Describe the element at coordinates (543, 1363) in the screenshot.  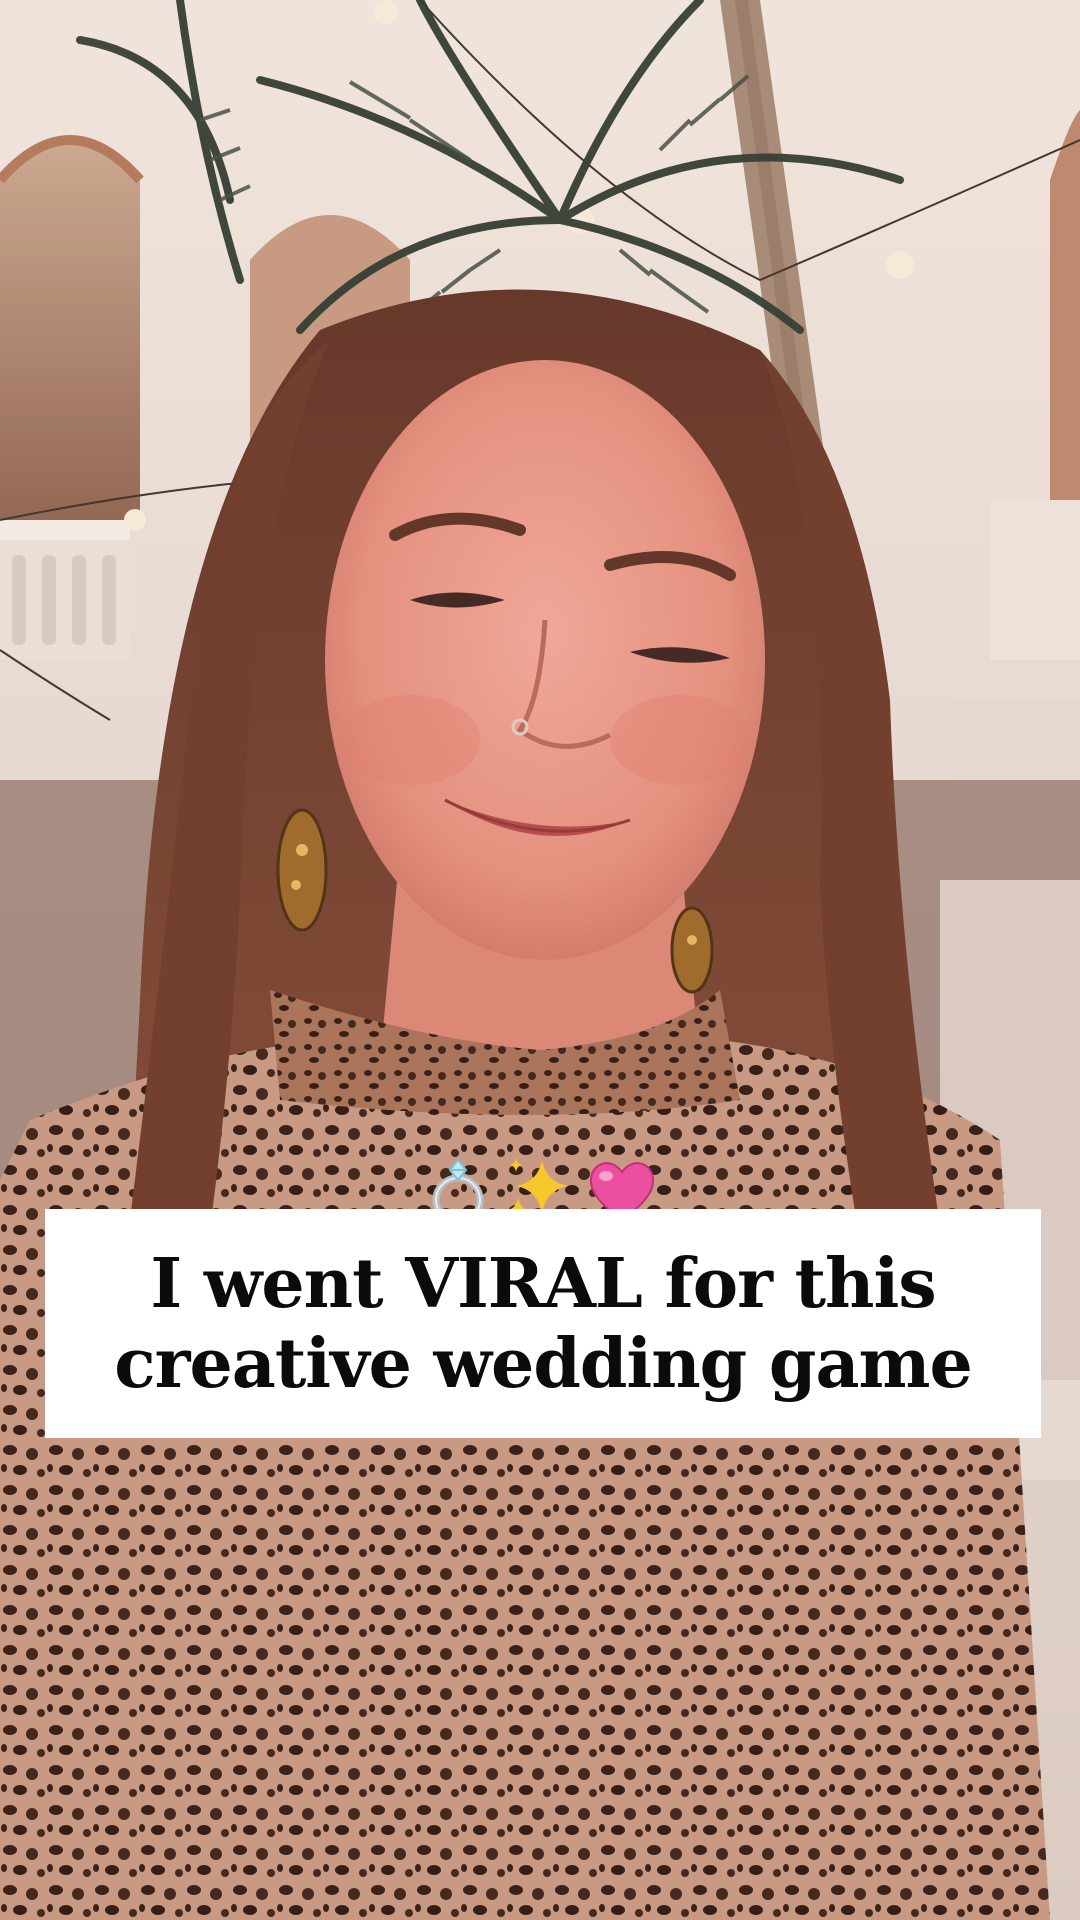
I see `caption-line-2: creative wedding game` at that location.